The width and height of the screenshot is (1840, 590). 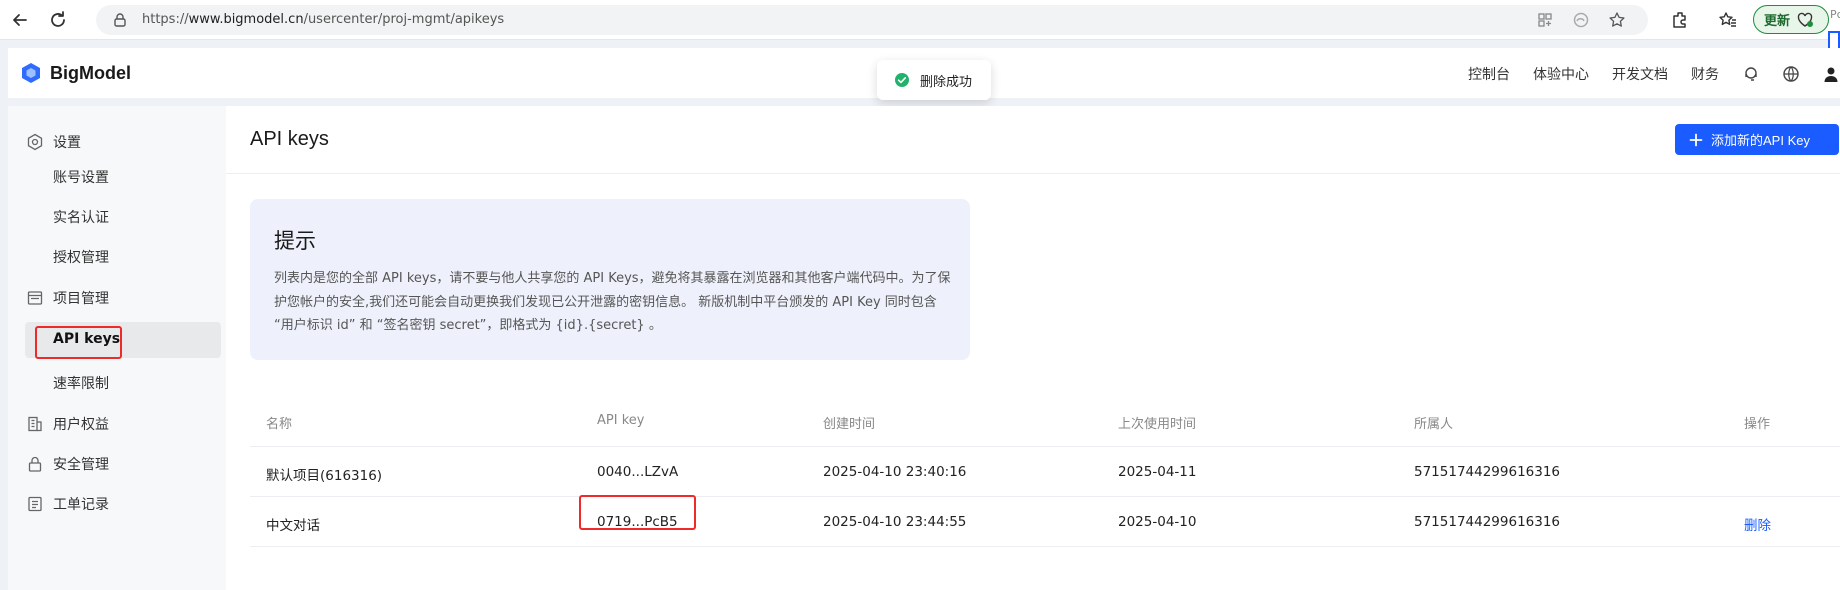 What do you see at coordinates (1545, 20) in the screenshot?
I see `app-grid-icon` at bounding box center [1545, 20].